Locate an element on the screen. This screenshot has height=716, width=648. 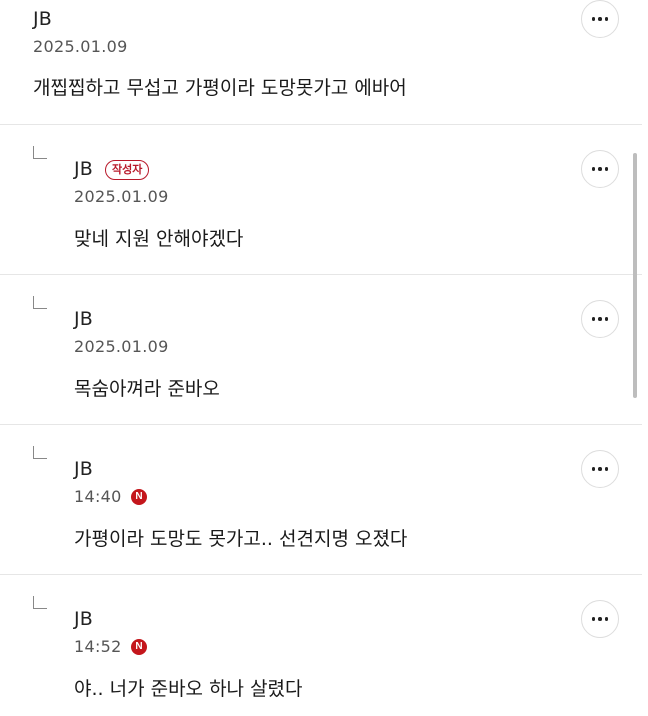
comment-text: 개찝찝하고 무섭고 가평이라 도망못가고 에바어 is located at coordinates (220, 88).